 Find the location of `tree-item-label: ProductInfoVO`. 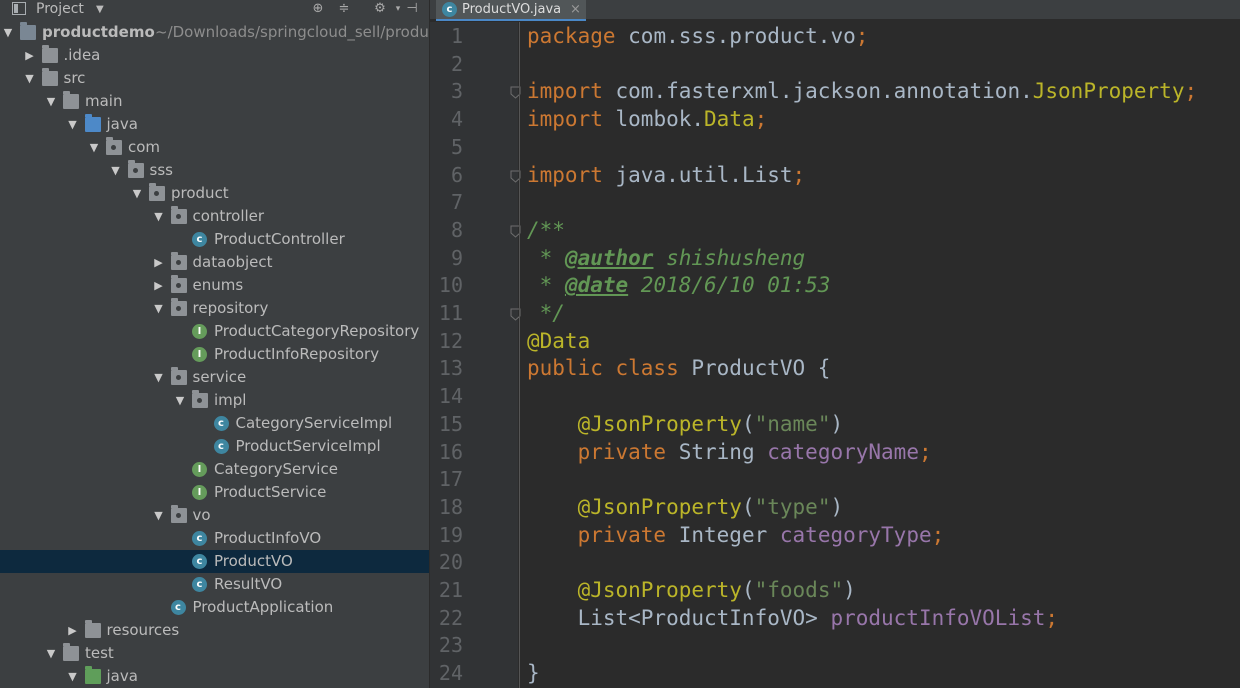

tree-item-label: ProductInfoVO is located at coordinates (268, 538).